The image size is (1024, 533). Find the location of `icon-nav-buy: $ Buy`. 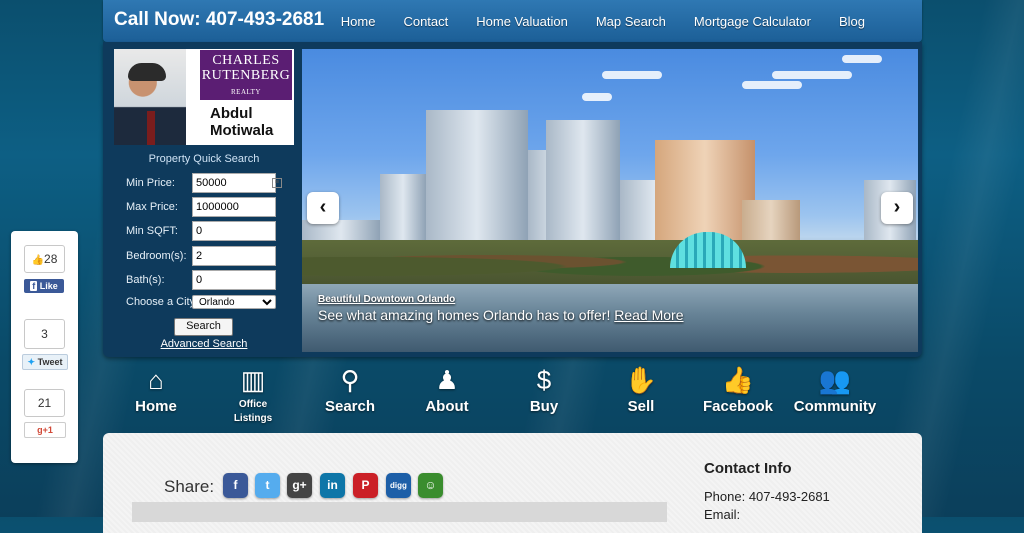

icon-nav-buy: $ Buy is located at coordinates (544, 388).